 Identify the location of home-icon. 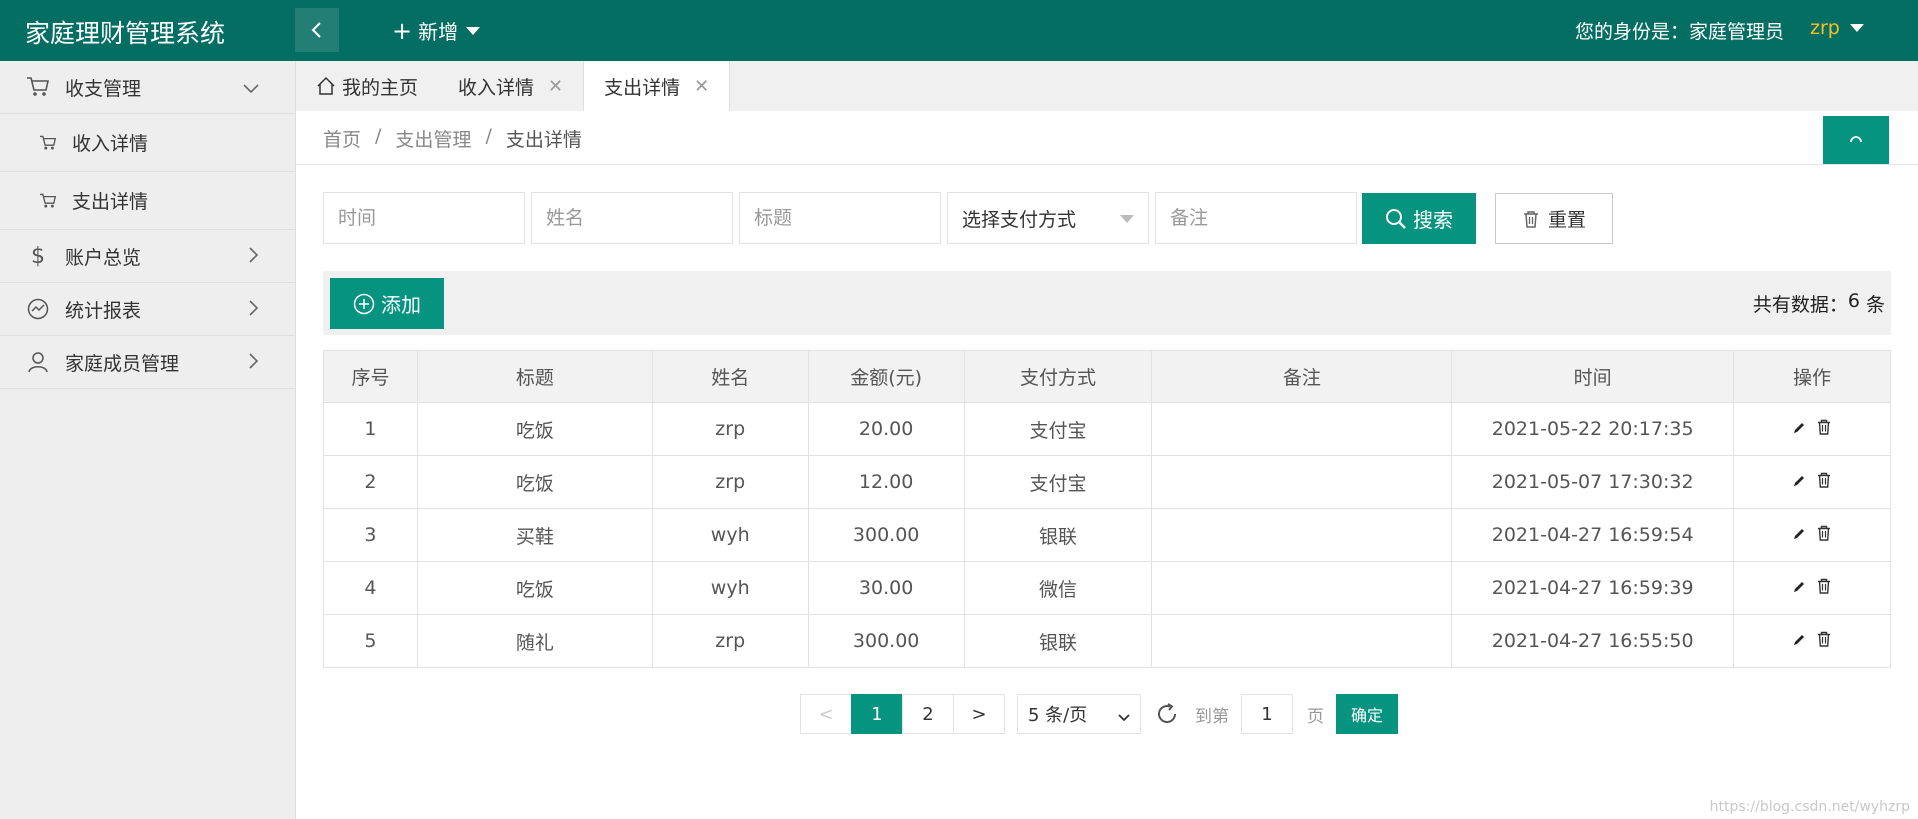
(326, 86).